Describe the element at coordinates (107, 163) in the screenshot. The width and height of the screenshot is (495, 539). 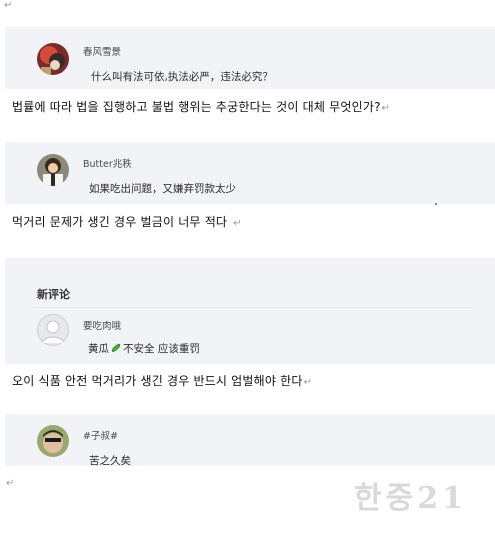
I see `comment-username: Butter兆秩` at that location.